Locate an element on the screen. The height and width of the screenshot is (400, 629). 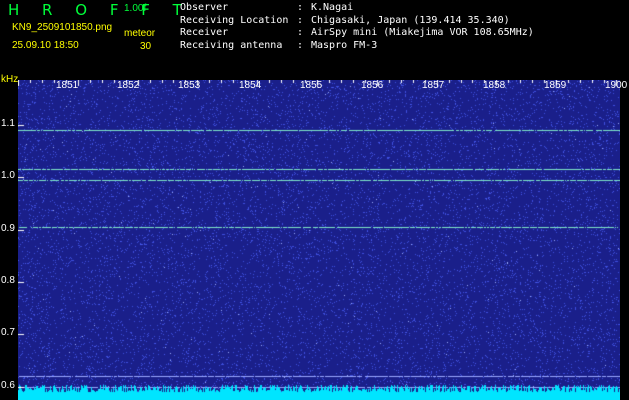
info-row-antenna: Receiving antenna: Maspro FM-3 is located at coordinates (279, 45).